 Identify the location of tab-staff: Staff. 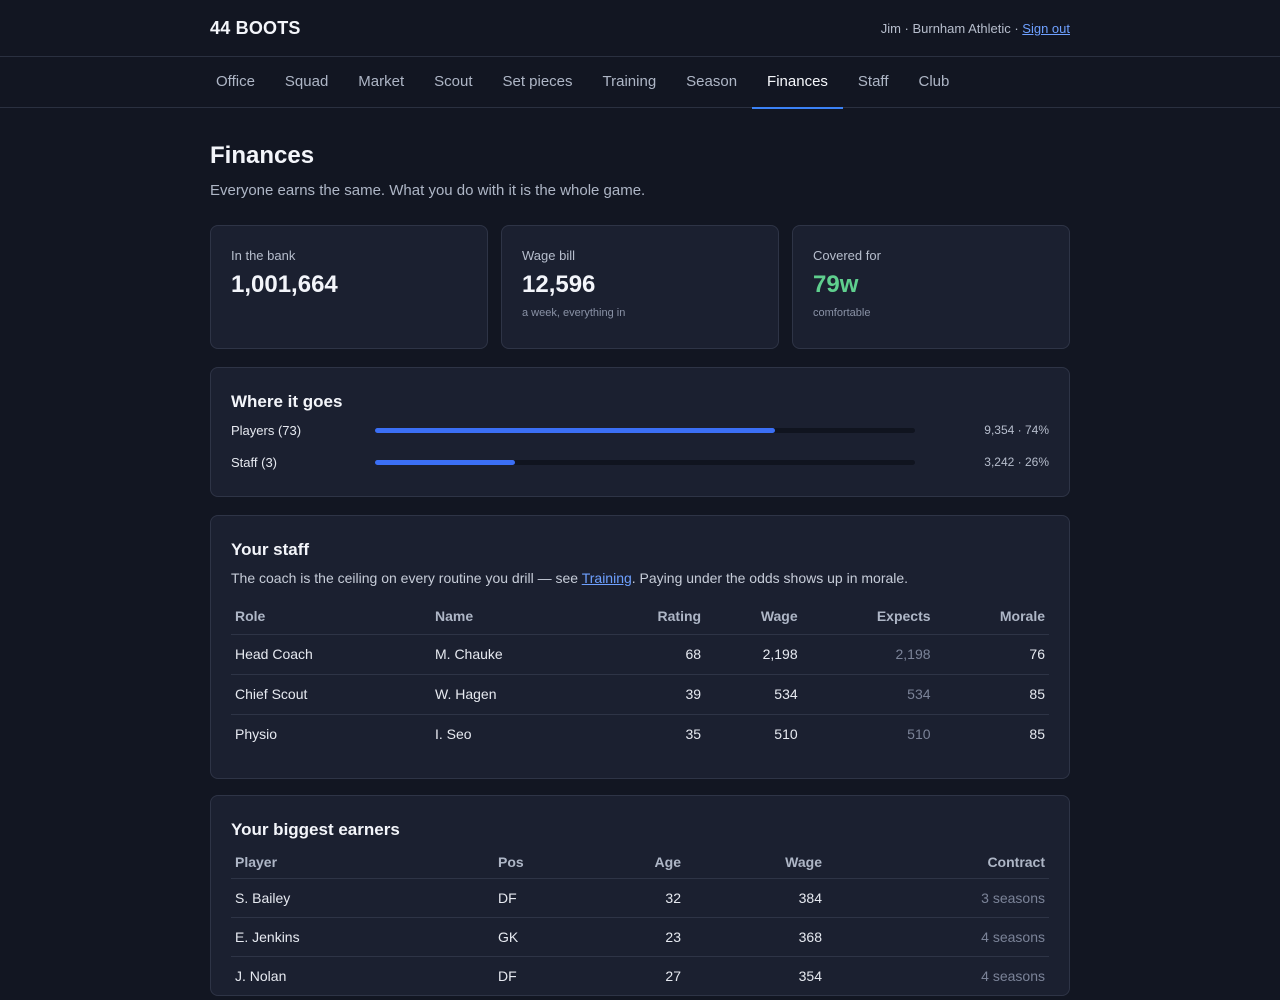
(873, 82).